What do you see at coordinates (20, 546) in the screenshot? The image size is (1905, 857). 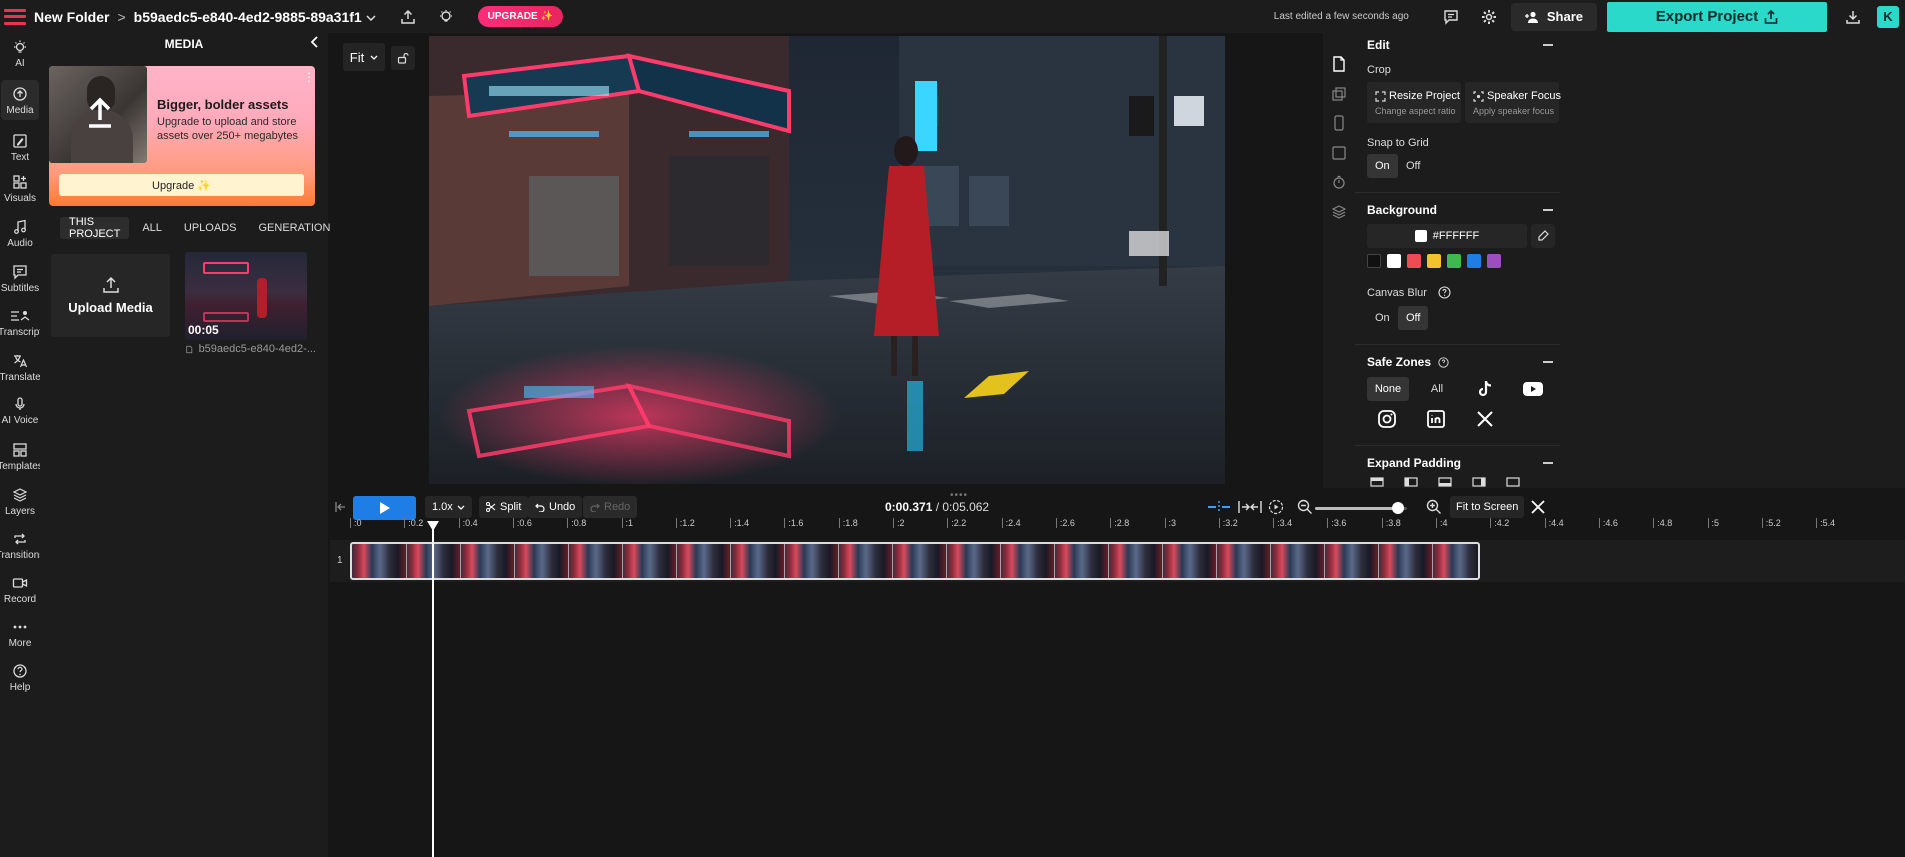 I see `rail-item-transitions: Transitions` at bounding box center [20, 546].